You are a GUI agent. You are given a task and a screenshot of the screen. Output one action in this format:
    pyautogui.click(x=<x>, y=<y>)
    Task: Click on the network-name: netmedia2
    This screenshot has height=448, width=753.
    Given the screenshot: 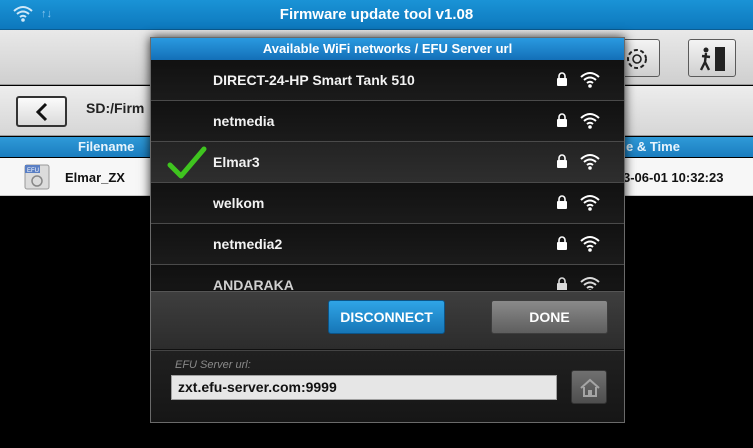 What is the action you would take?
    pyautogui.click(x=248, y=244)
    